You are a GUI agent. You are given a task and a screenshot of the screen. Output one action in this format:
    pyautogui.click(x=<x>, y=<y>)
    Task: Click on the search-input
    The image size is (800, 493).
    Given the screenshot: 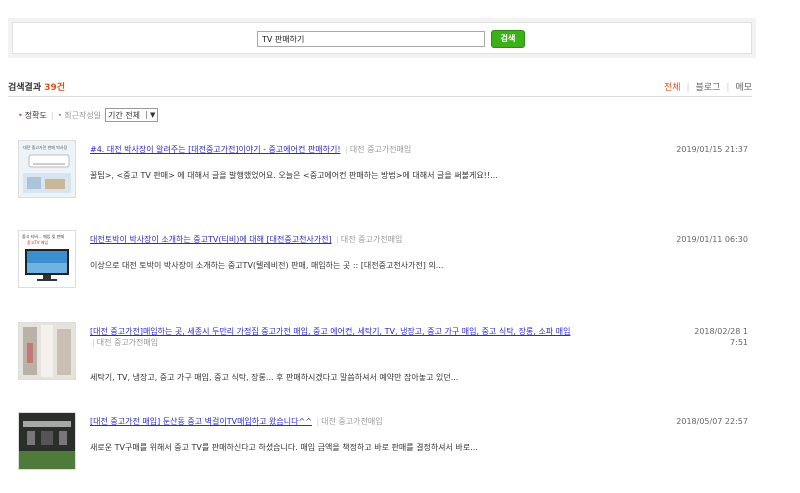 What is the action you would take?
    pyautogui.click(x=371, y=39)
    